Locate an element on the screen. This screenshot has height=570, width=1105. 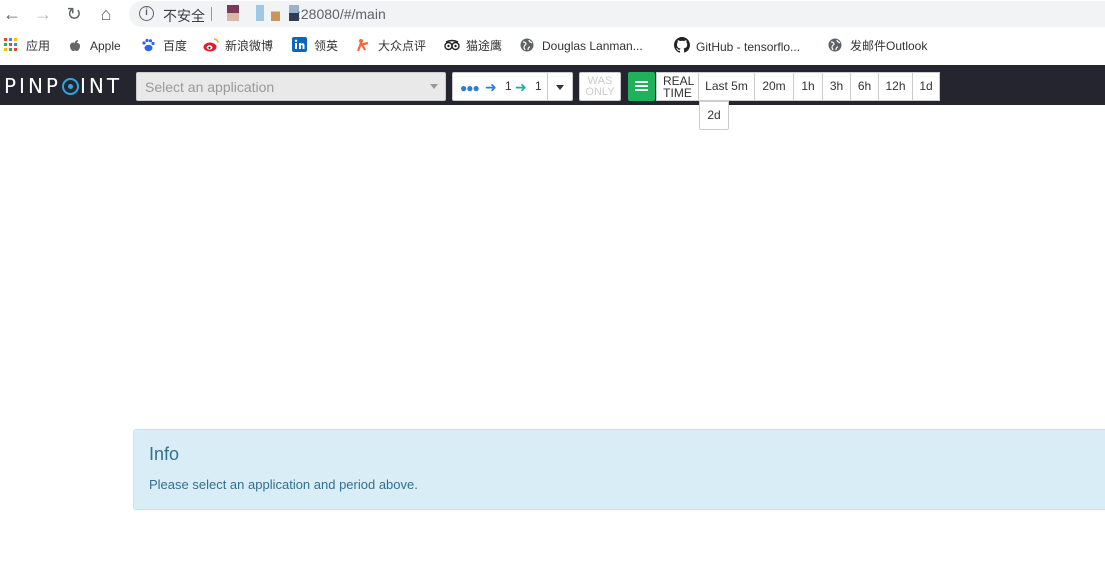
realtime-label: TIME is located at coordinates (677, 93).